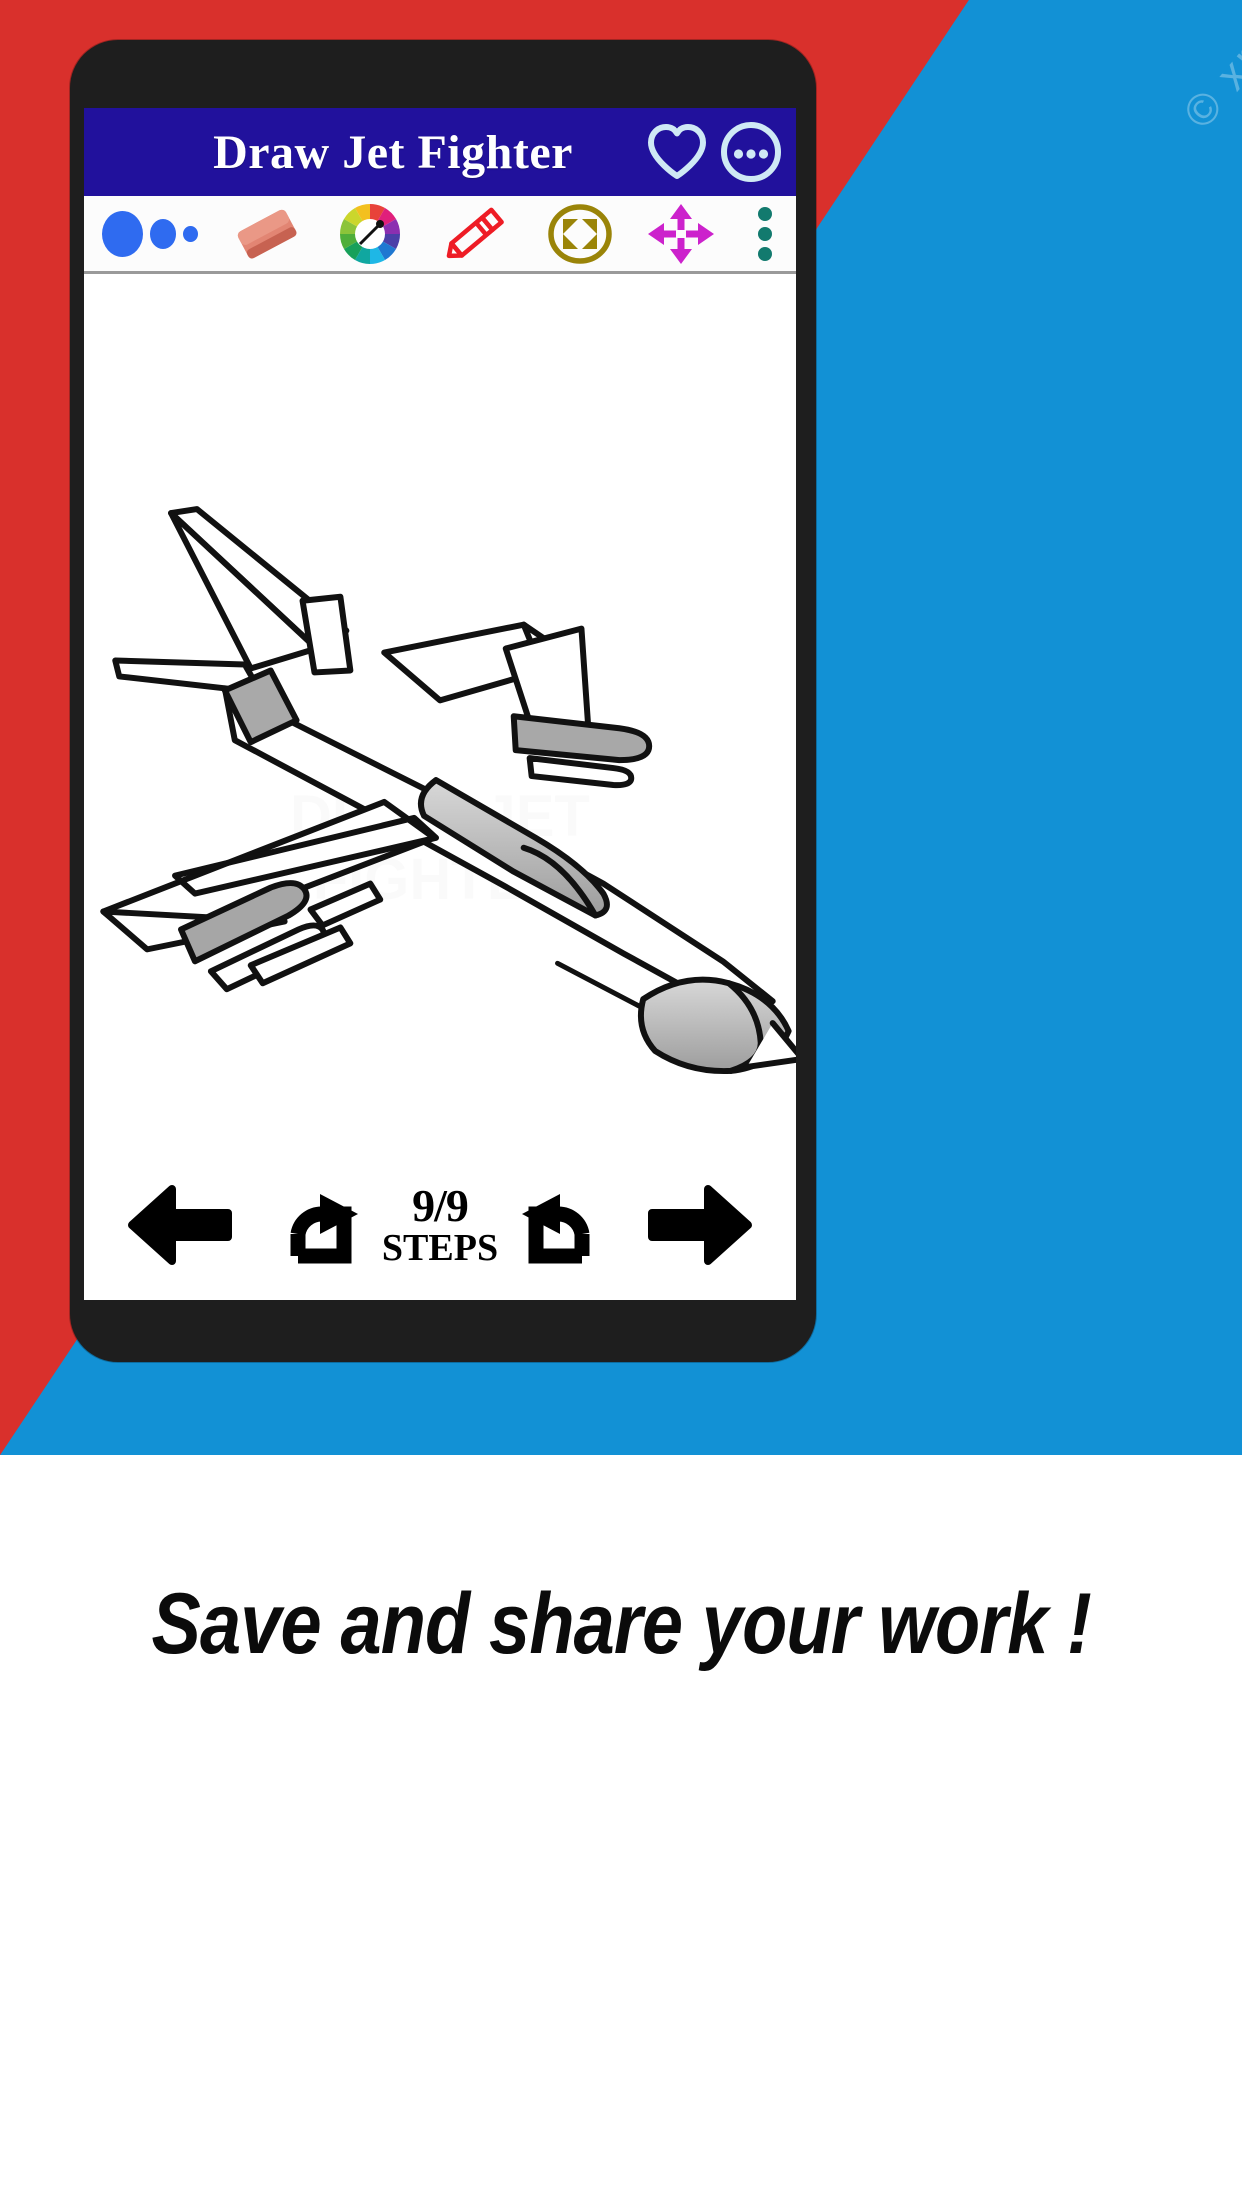 The width and height of the screenshot is (1242, 2208). What do you see at coordinates (448, 790) in the screenshot?
I see `jet-fighter-drawing` at bounding box center [448, 790].